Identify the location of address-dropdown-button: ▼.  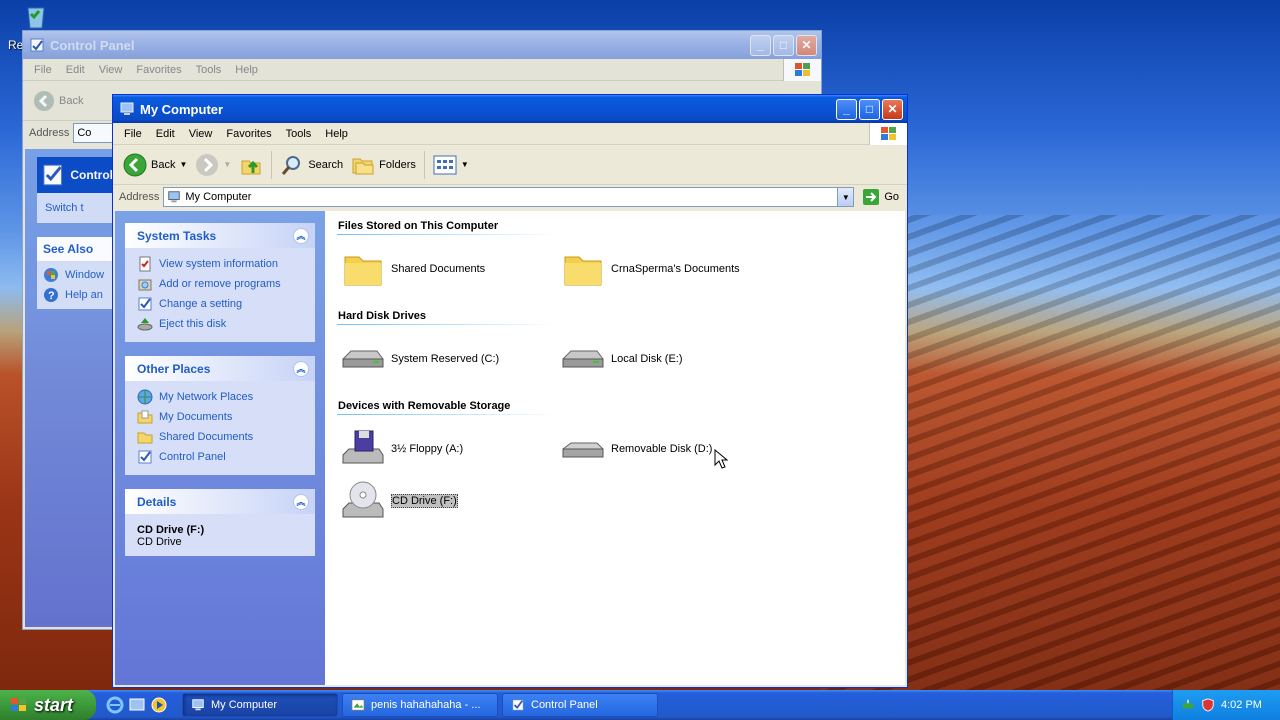
(845, 197).